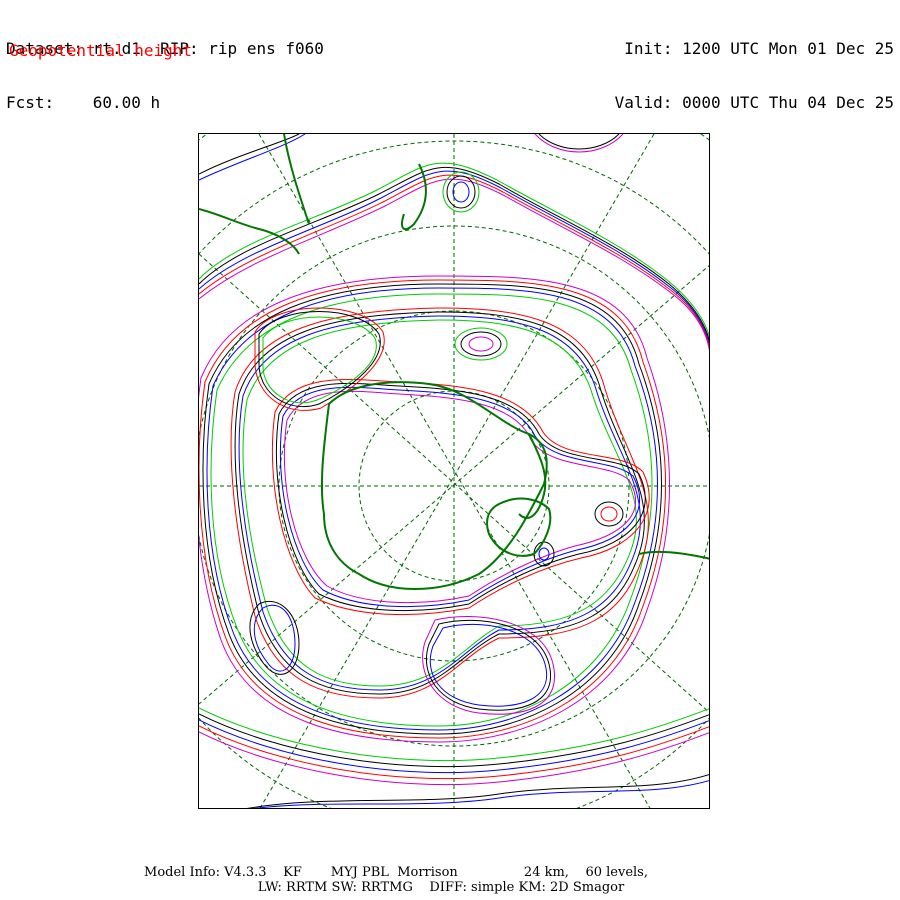  I want to click on field-name: Geopotential height, so click(101, 50).